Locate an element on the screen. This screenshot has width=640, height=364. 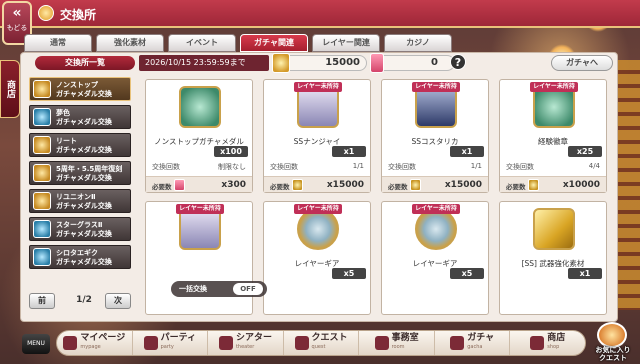
nav-gacha: ガチャ gacha is located at coordinates (473, 343).